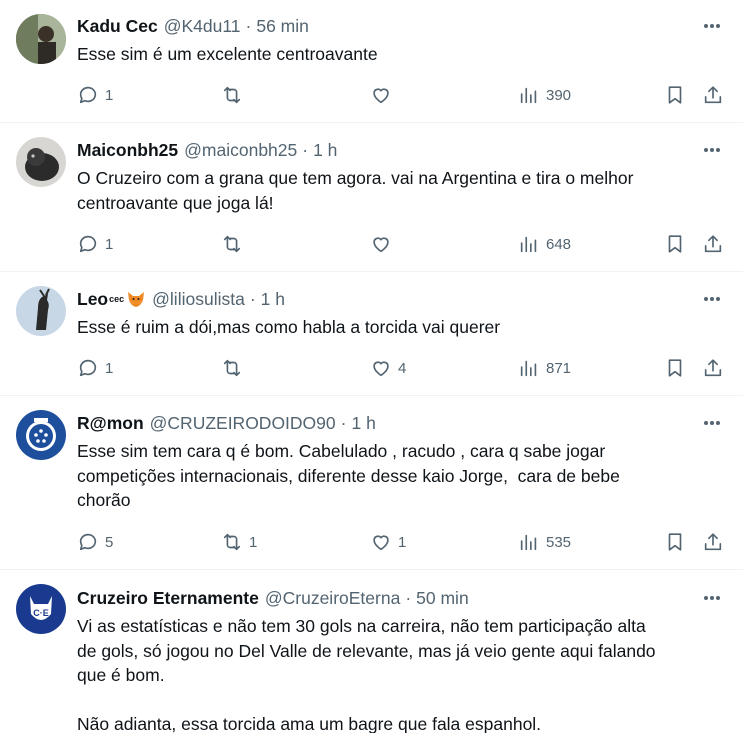  Describe the element at coordinates (332, 598) in the screenshot. I see `user-handle: @CruzeiroEterna` at that location.